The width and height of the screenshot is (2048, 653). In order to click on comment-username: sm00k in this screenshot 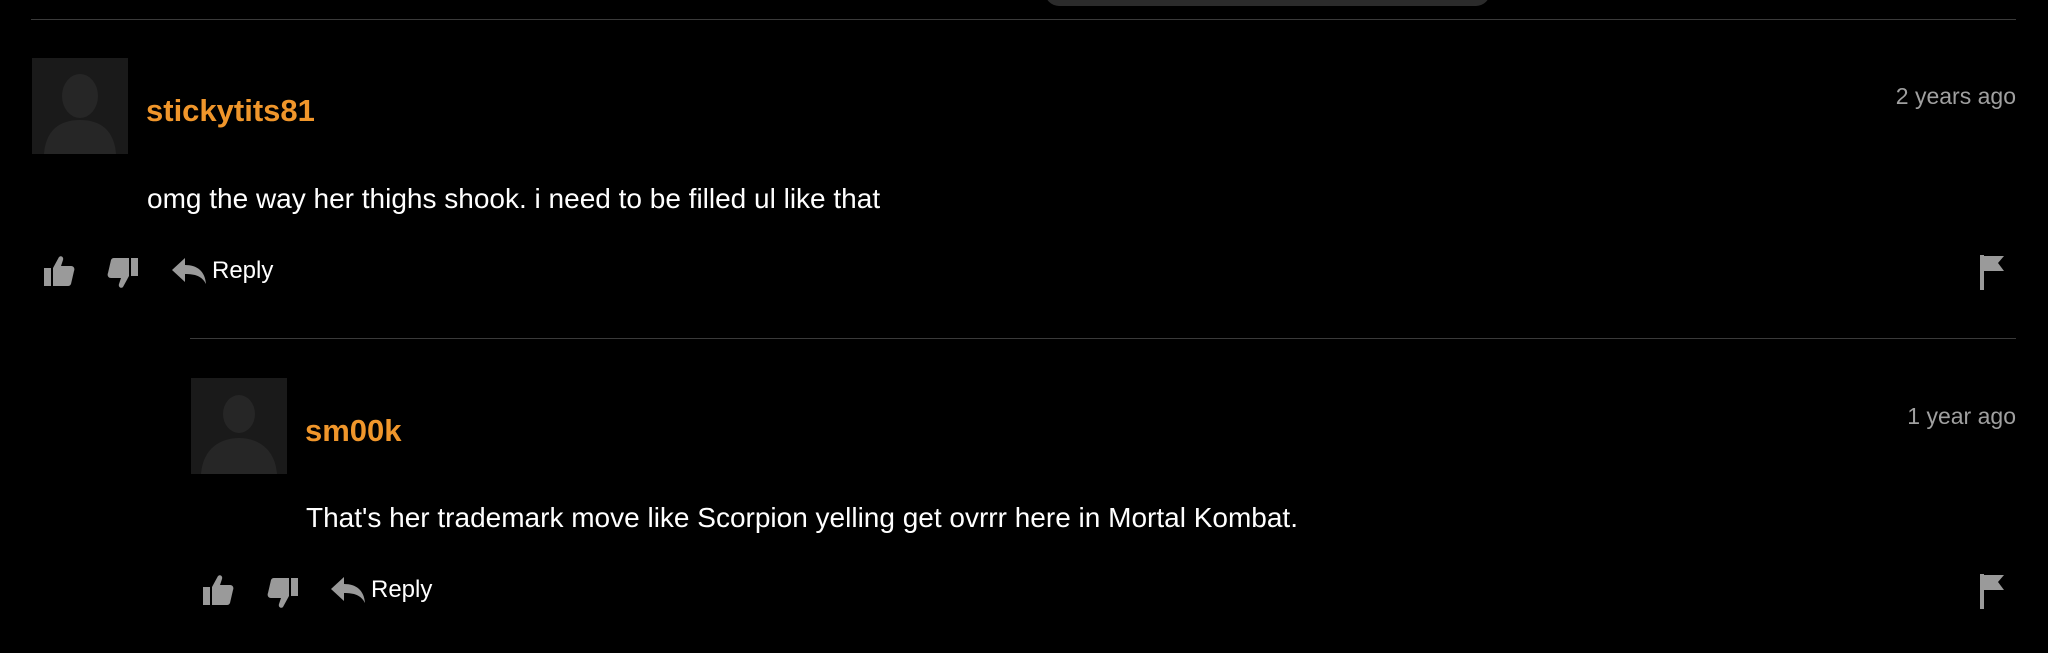, I will do `click(353, 431)`.